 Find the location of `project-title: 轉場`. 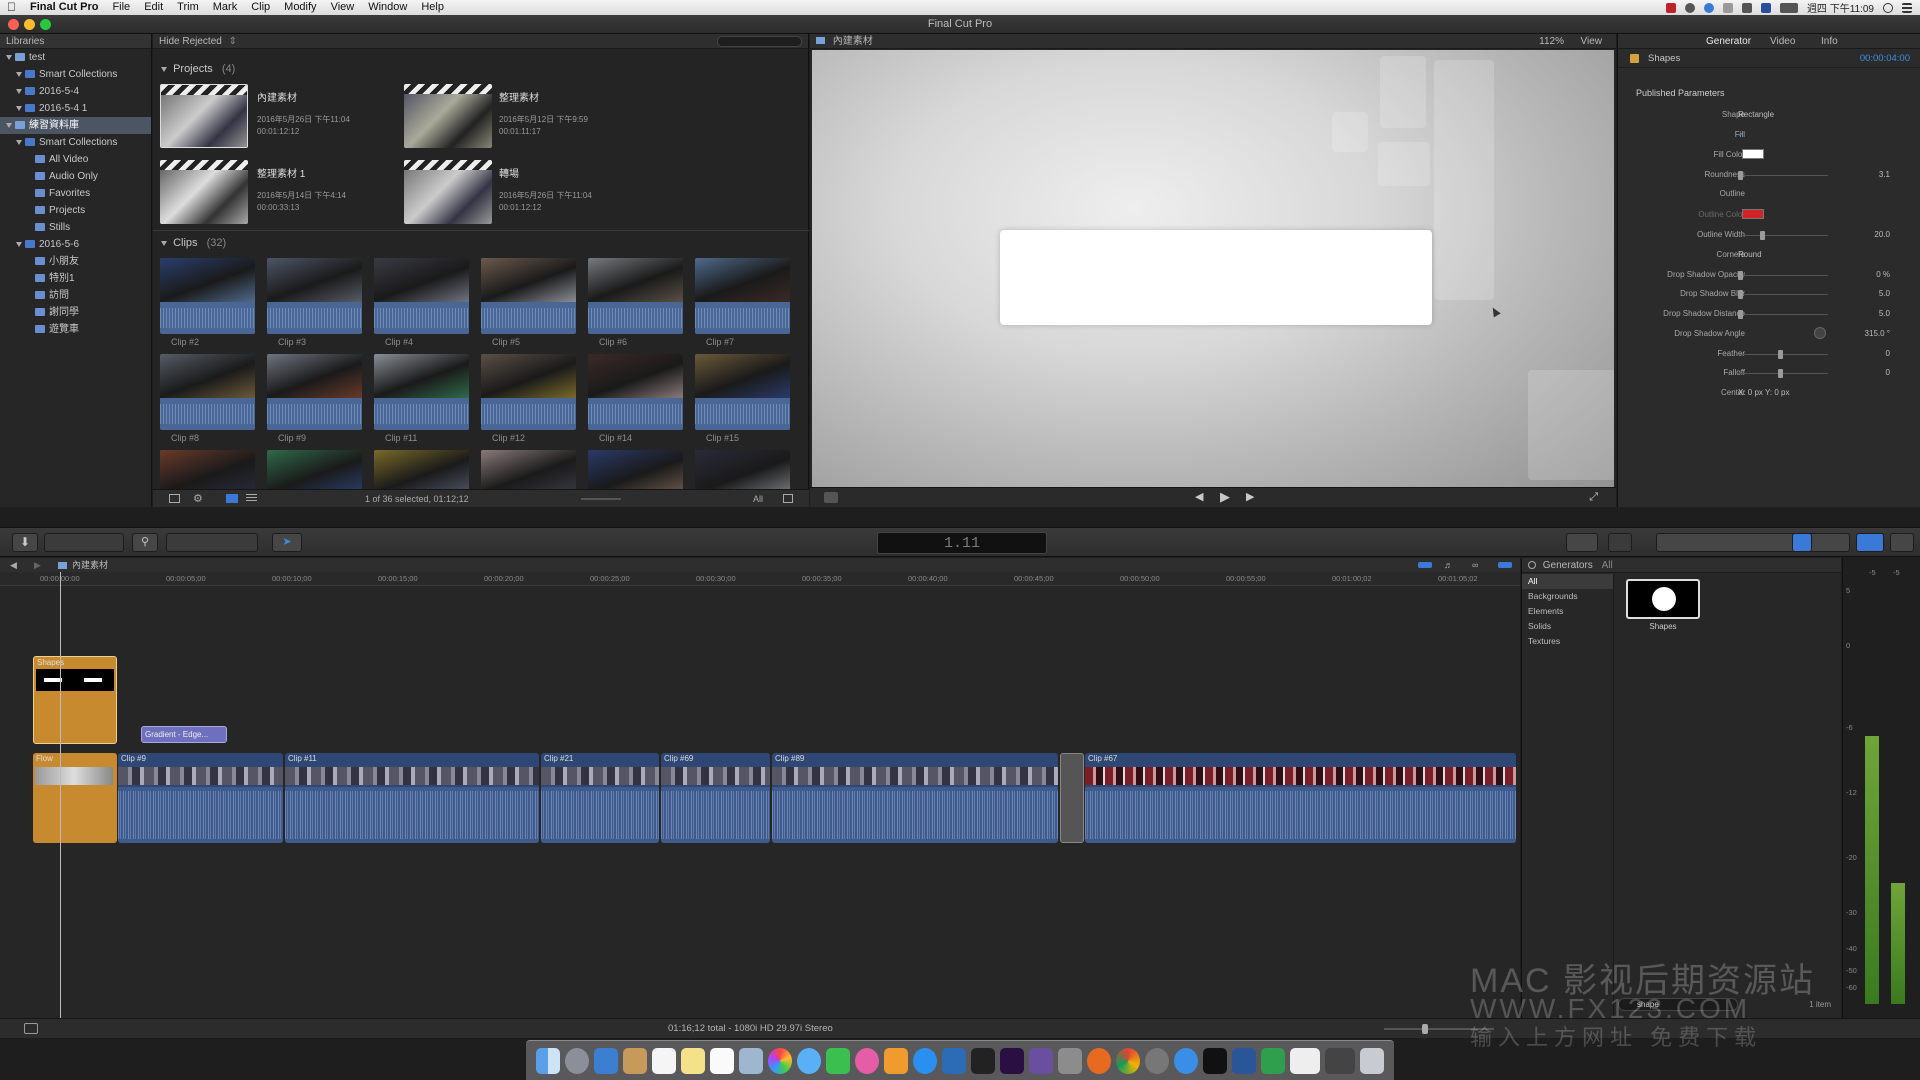

project-title: 轉場 is located at coordinates (509, 172).